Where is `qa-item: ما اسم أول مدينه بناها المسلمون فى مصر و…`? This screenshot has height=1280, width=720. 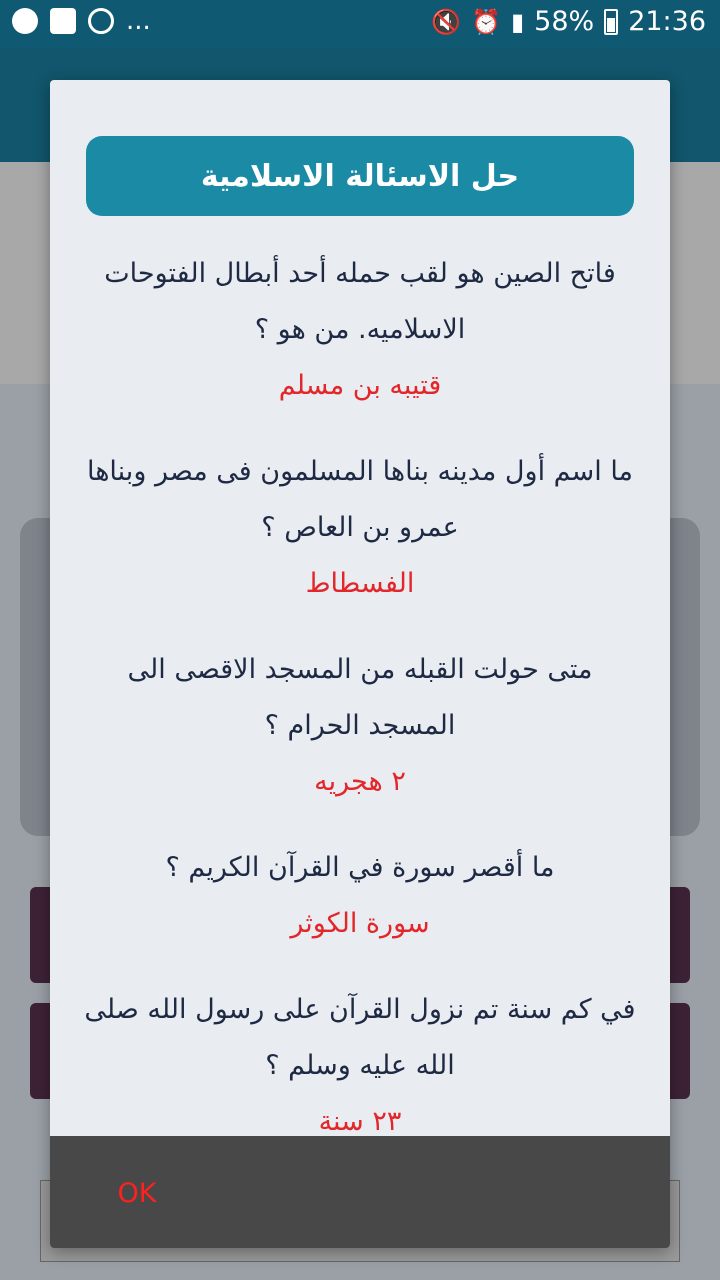
qa-item: ما اسم أول مدينه بناها المسلمون فى مصر و… is located at coordinates (360, 528).